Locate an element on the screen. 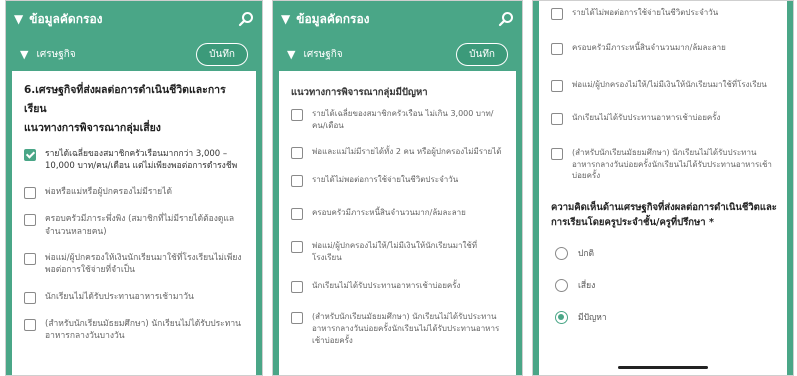 The width and height of the screenshot is (797, 376). radio-label: มีปัญหา is located at coordinates (592, 318).